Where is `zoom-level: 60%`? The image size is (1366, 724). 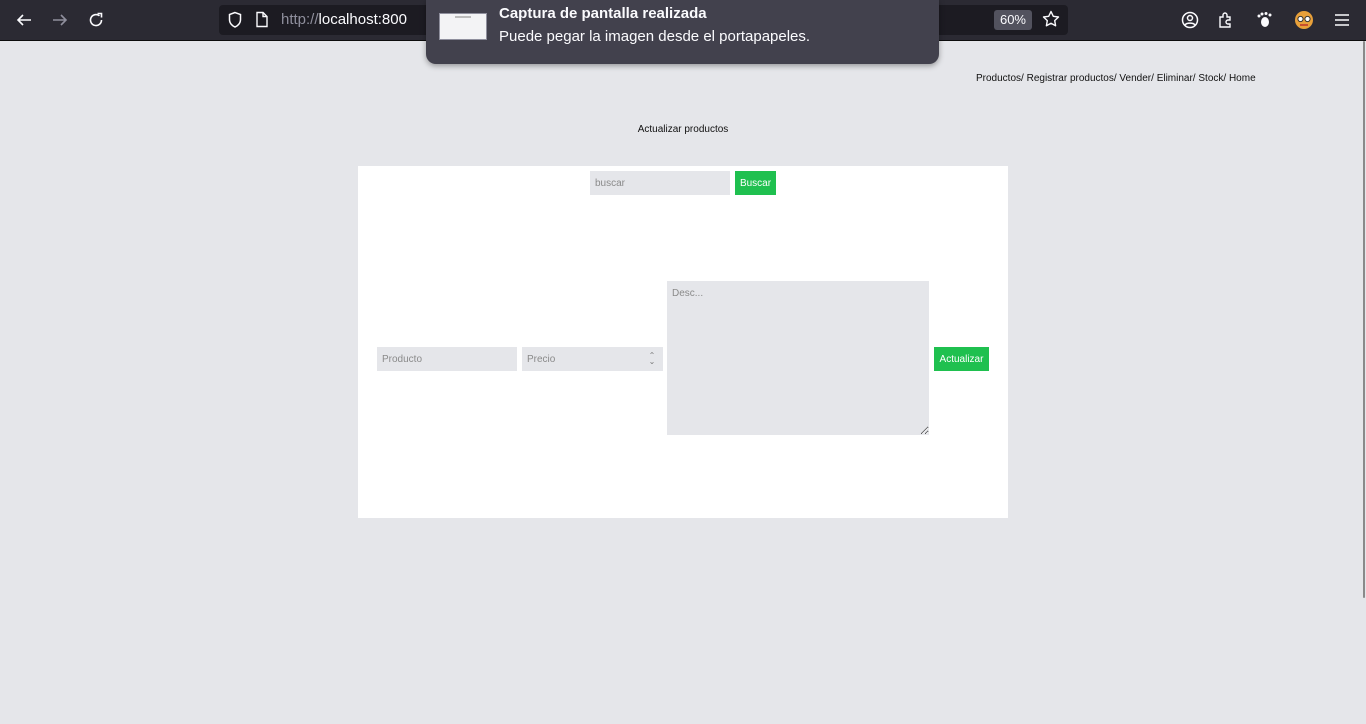
zoom-level: 60% is located at coordinates (1012, 20).